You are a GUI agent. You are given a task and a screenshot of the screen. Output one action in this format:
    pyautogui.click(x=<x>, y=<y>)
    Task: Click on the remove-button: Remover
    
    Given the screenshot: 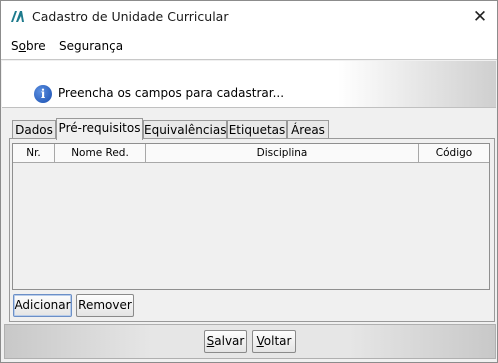 What is the action you would take?
    pyautogui.click(x=105, y=305)
    